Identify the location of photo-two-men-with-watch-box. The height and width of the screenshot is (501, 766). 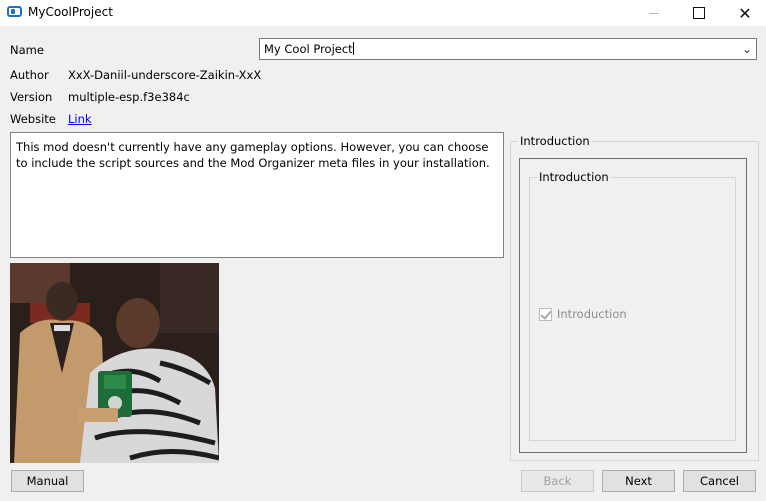
(114, 363).